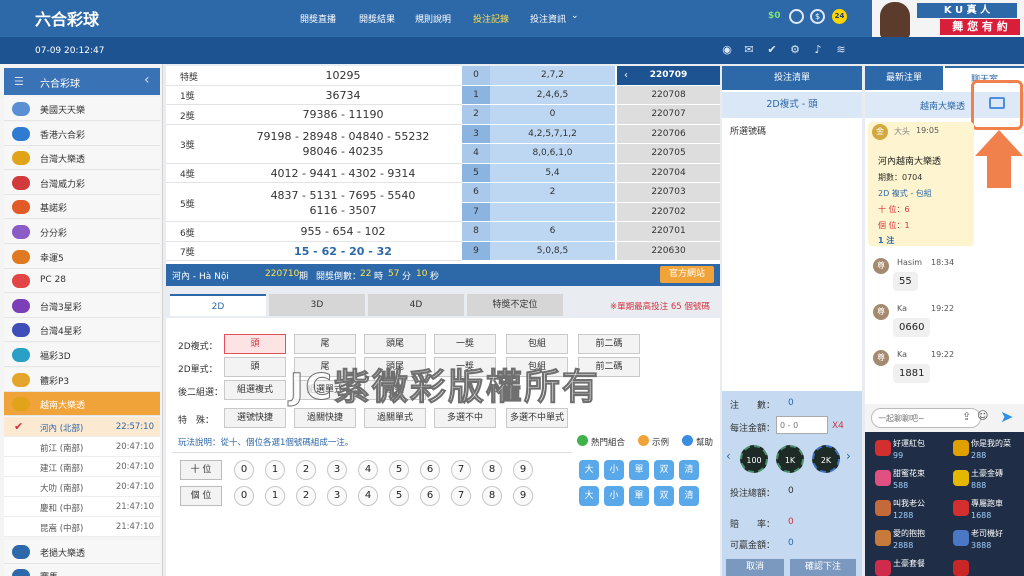  What do you see at coordinates (790, 459) in the screenshot?
I see `chip-1k: 1K` at bounding box center [790, 459].